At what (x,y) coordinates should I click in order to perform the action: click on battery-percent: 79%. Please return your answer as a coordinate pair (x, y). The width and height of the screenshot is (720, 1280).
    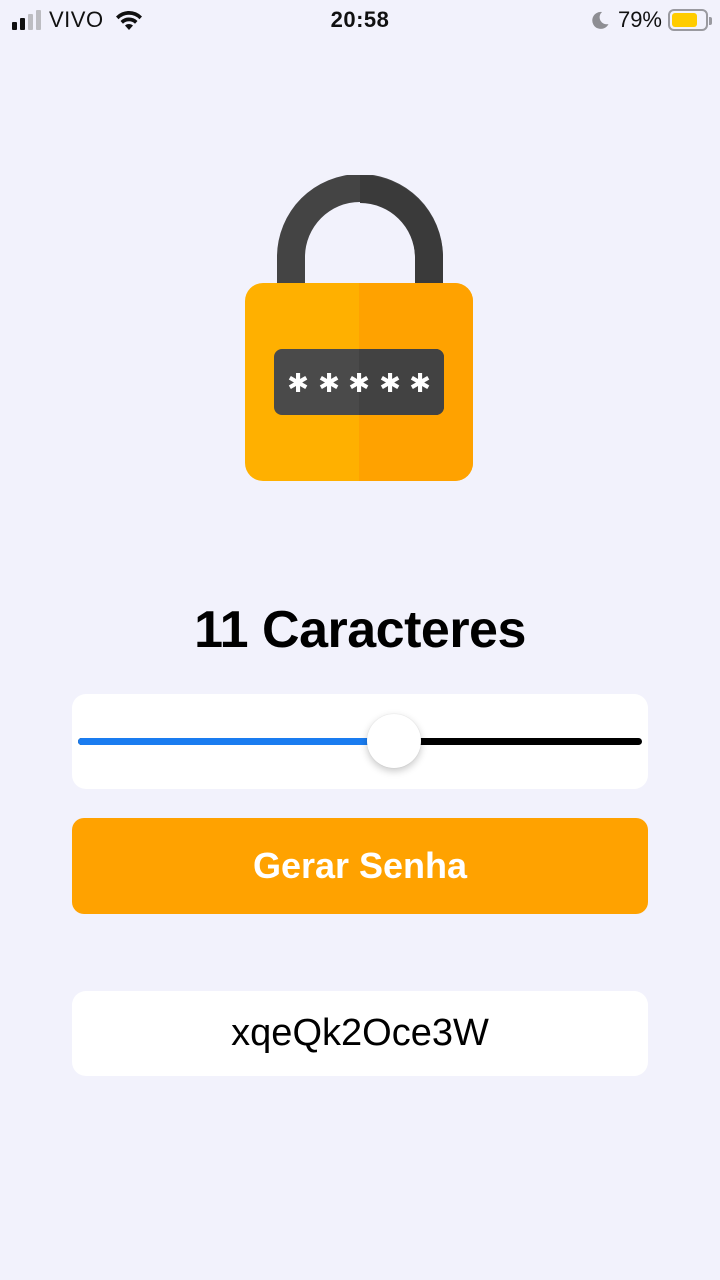
    Looking at the image, I should click on (639, 19).